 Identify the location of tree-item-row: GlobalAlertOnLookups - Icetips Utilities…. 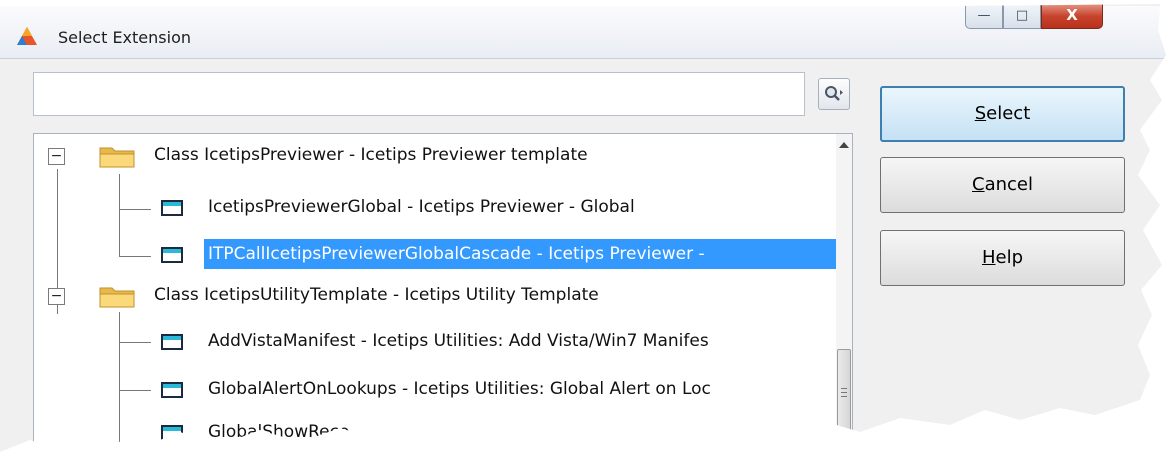
(434, 396).